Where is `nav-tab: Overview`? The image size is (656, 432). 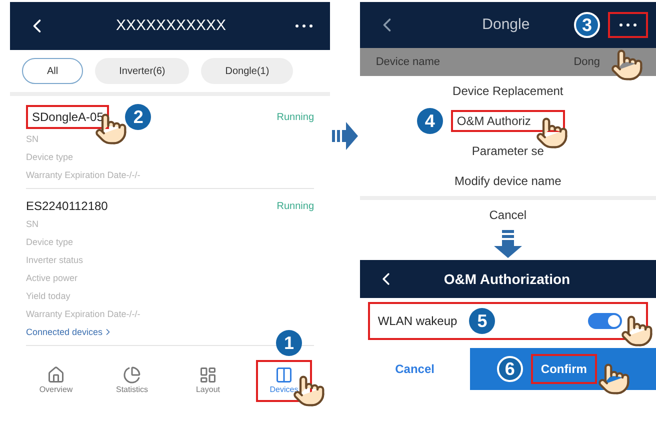 nav-tab: Overview is located at coordinates (56, 381).